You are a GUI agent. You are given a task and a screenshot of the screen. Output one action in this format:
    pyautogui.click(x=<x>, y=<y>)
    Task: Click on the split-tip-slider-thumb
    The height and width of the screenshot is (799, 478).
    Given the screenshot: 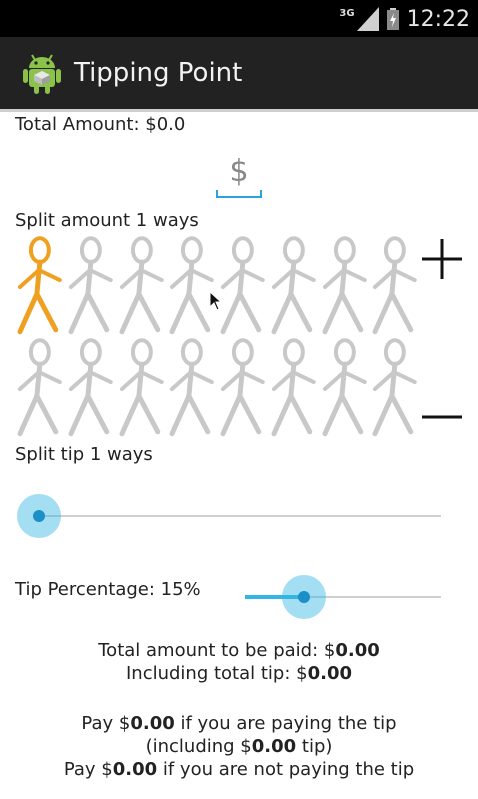 What is the action you would take?
    pyautogui.click(x=39, y=516)
    